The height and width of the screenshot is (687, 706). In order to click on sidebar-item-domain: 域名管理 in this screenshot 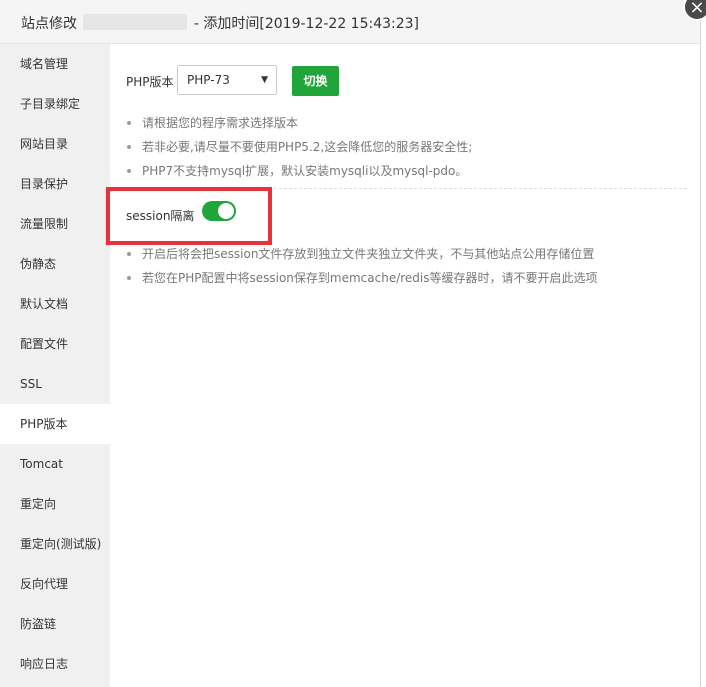, I will do `click(55, 64)`.